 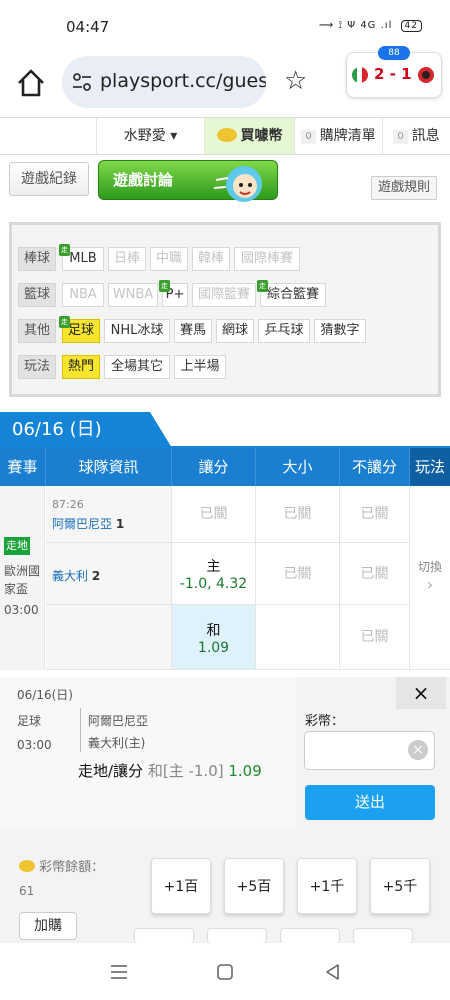 What do you see at coordinates (96, 576) in the screenshot?
I see `team-2-score: 2` at bounding box center [96, 576].